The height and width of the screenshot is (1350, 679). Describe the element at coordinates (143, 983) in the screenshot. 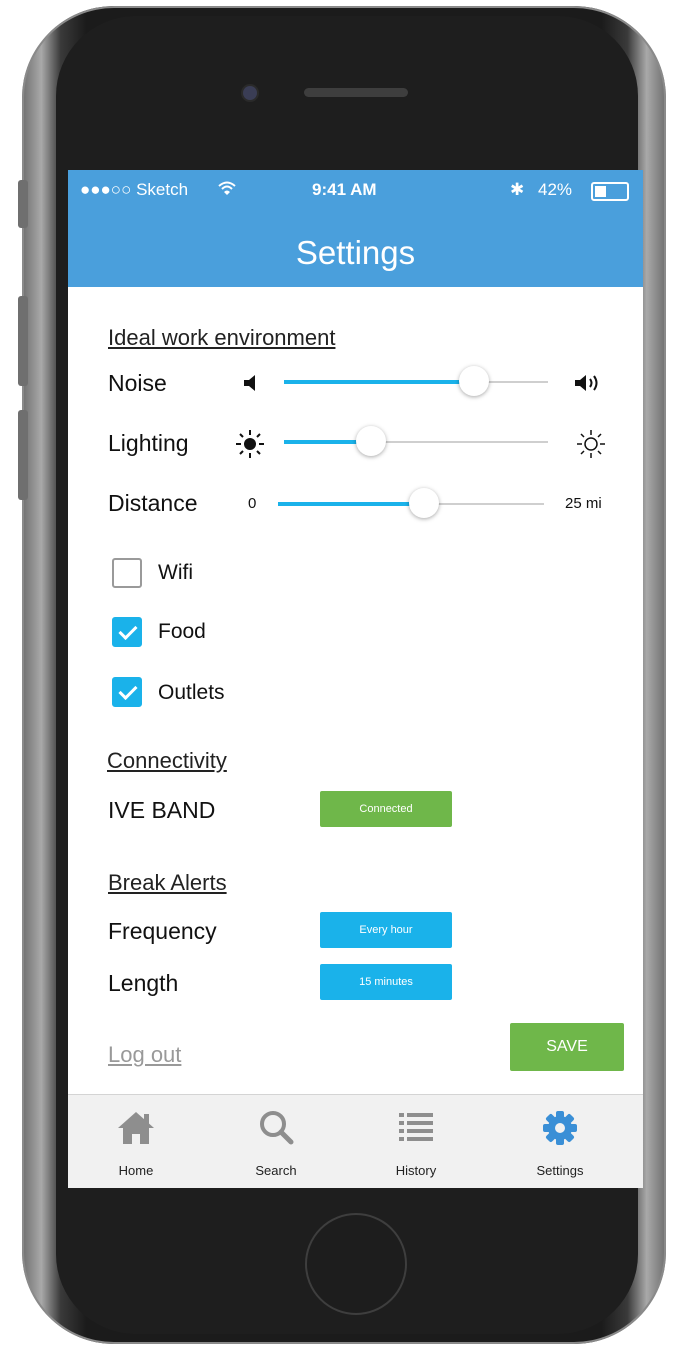

I see `length-label: Length` at that location.